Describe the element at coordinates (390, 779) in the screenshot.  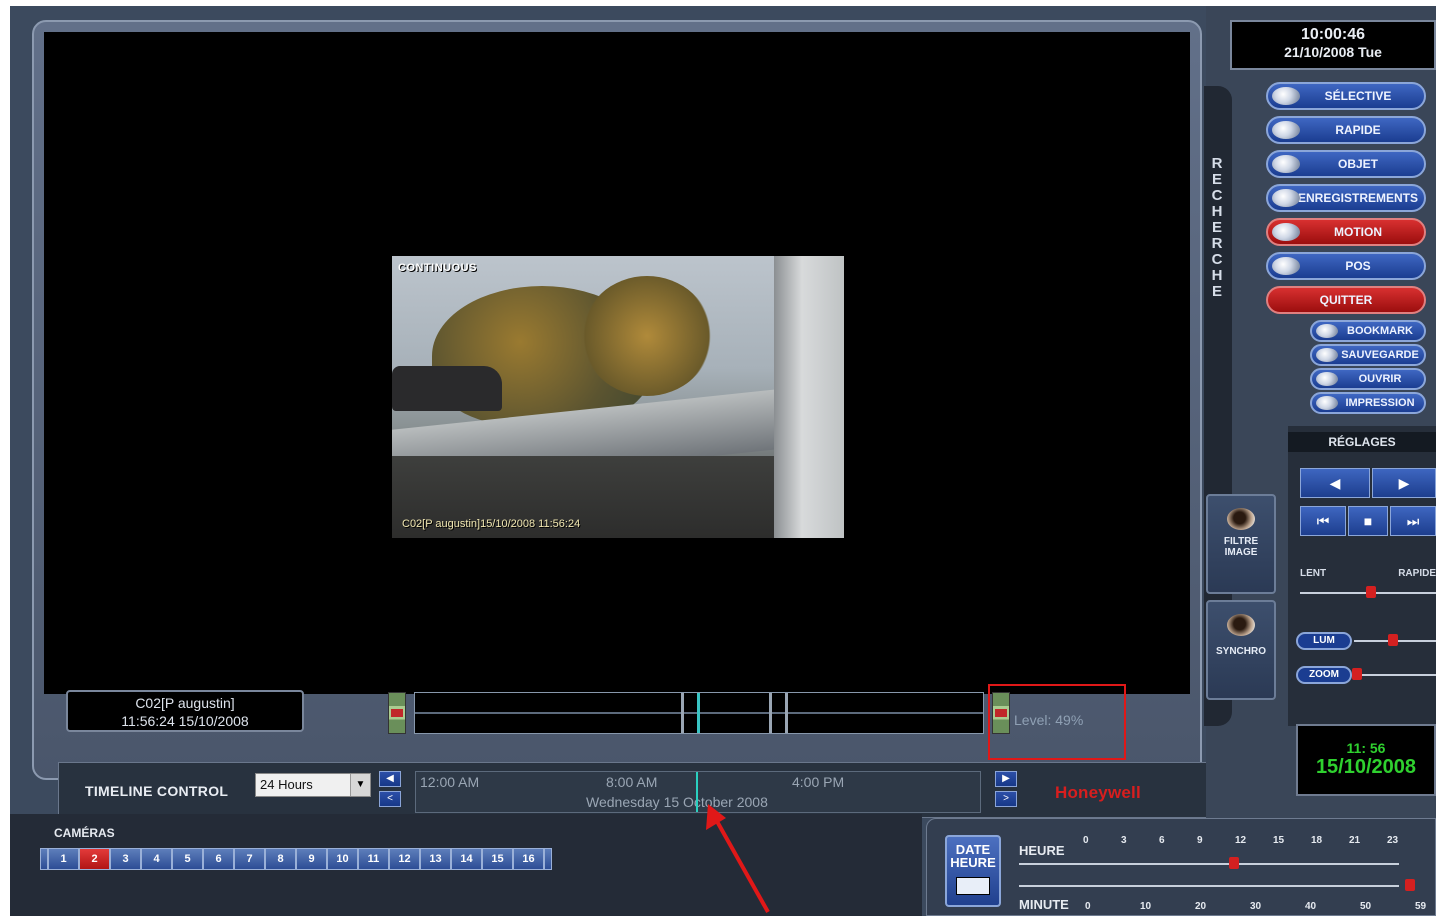
I see `timeline-prev-button: ◀` at that location.